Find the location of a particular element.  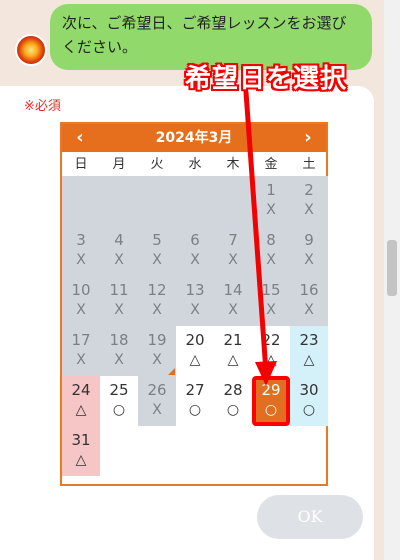

calendar-day: 15 X is located at coordinates (271, 301).